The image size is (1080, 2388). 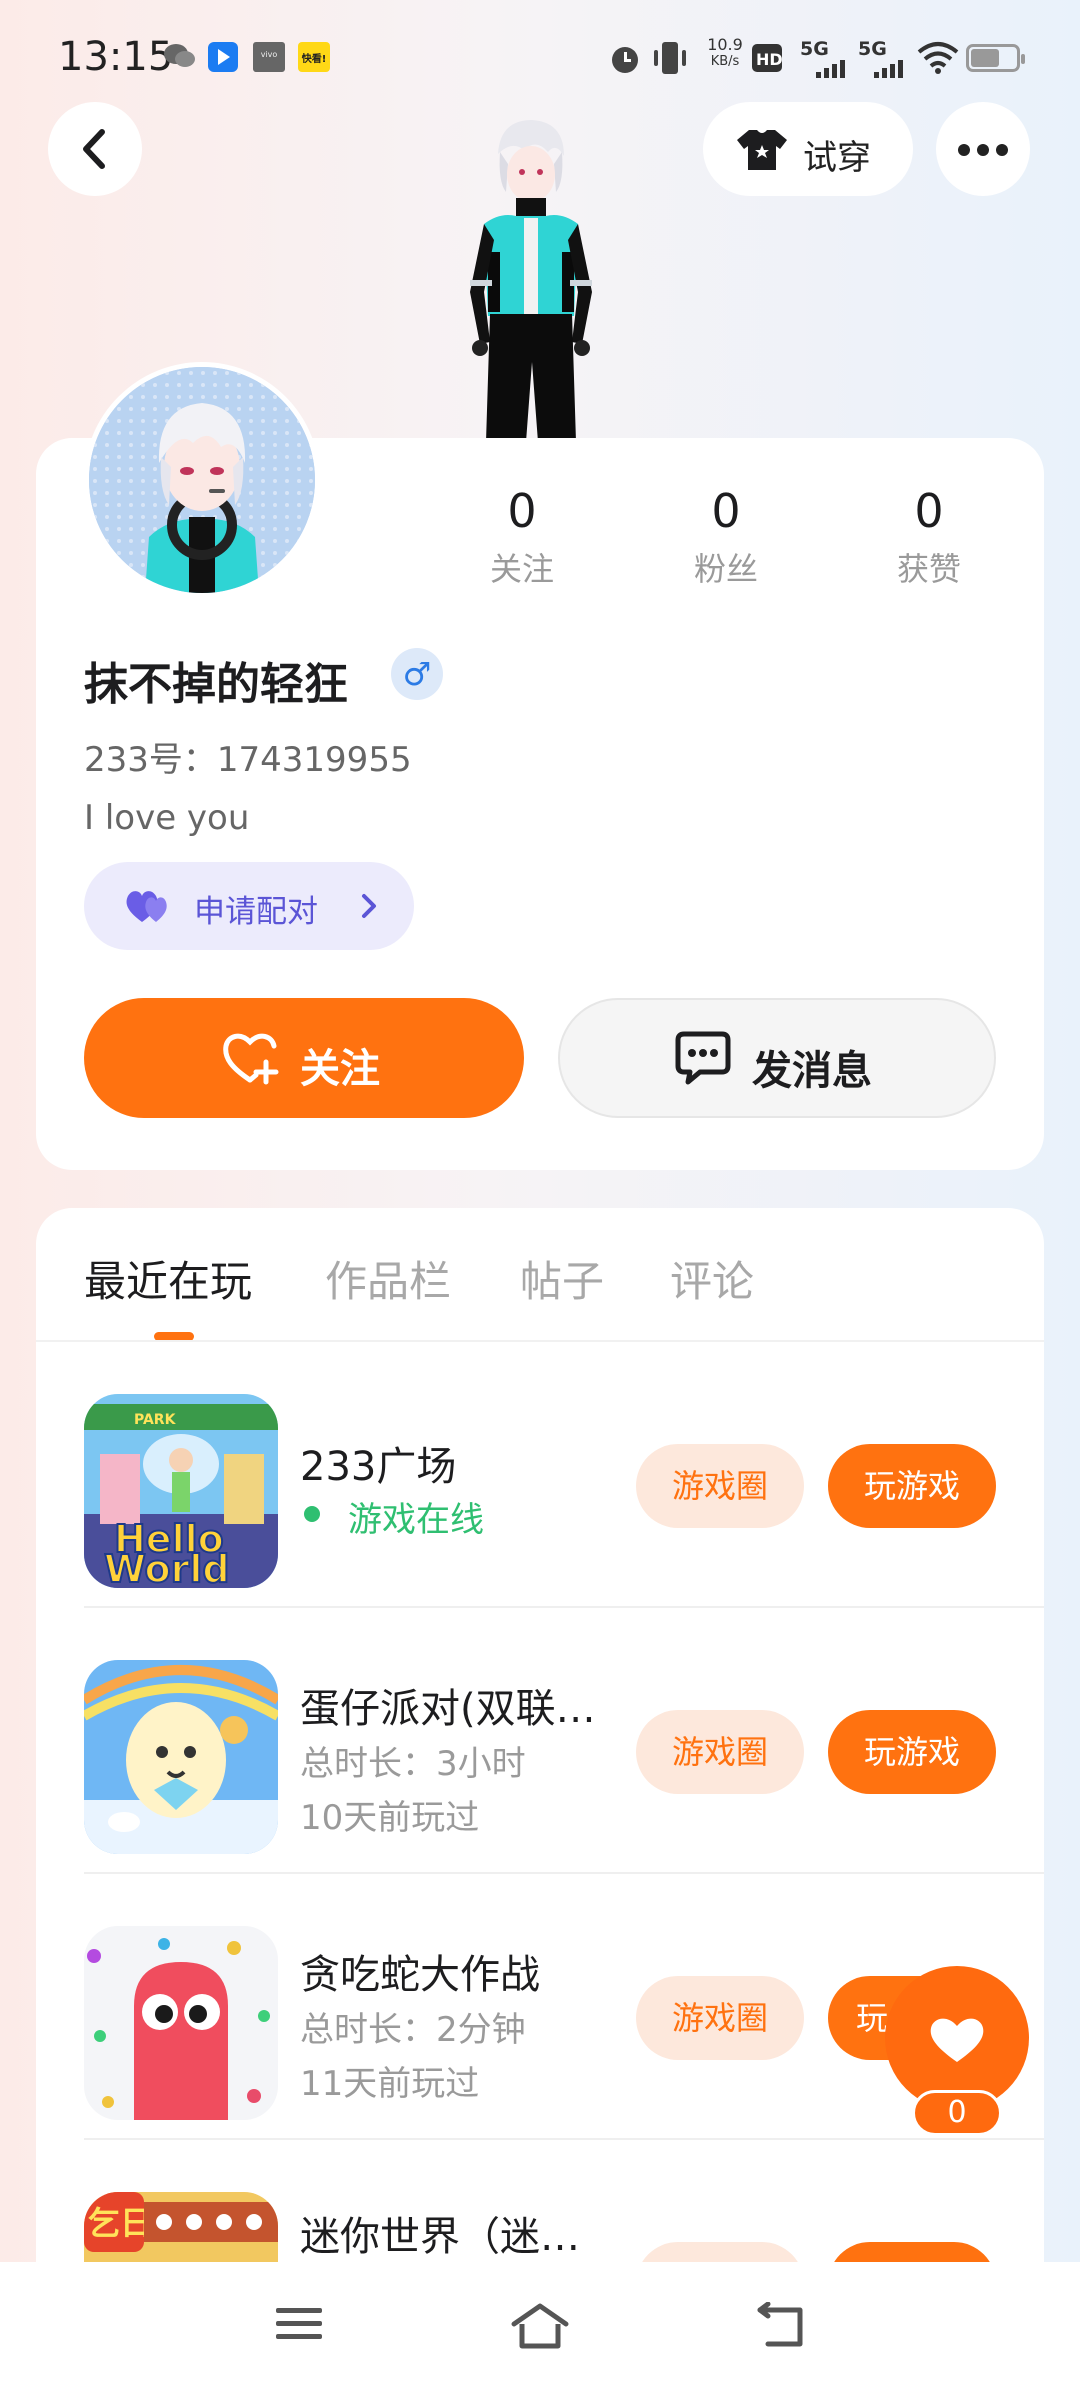 I want to click on vibrate-icon, so click(x=670, y=58).